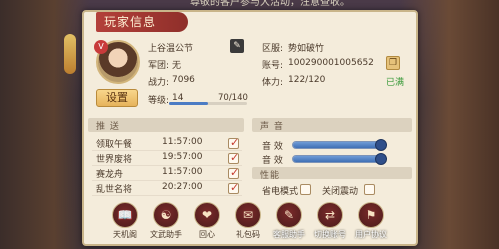 The width and height of the screenshot is (499, 249). What do you see at coordinates (166, 215) in the screenshot?
I see `helper-icon: ☯` at bounding box center [166, 215].